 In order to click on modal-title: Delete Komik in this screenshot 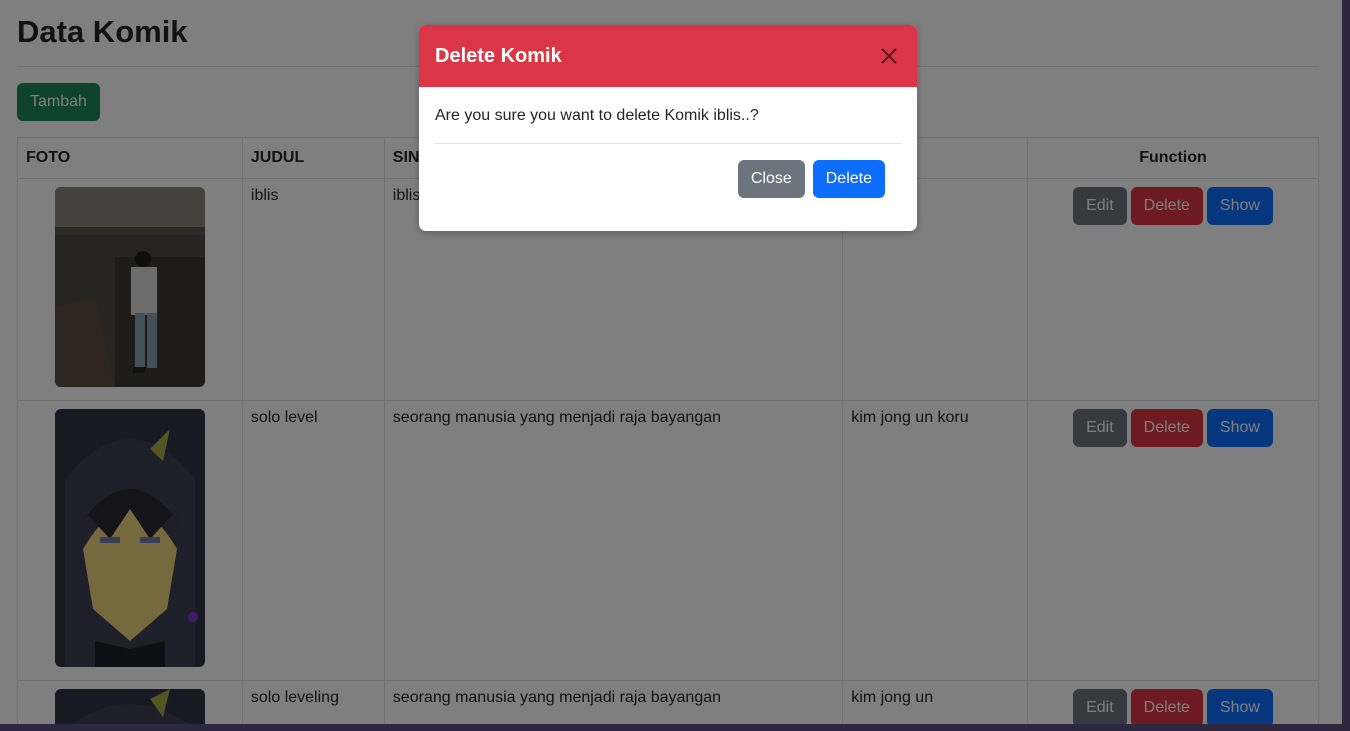, I will do `click(498, 55)`.